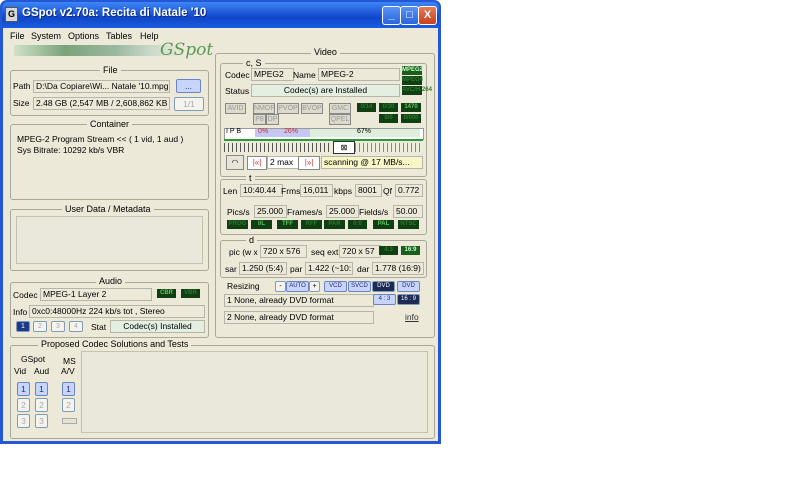 This screenshot has width=800, height=500. What do you see at coordinates (157, 326) in the screenshot?
I see `audio-stat-field: Codec(s) Installed` at bounding box center [157, 326].